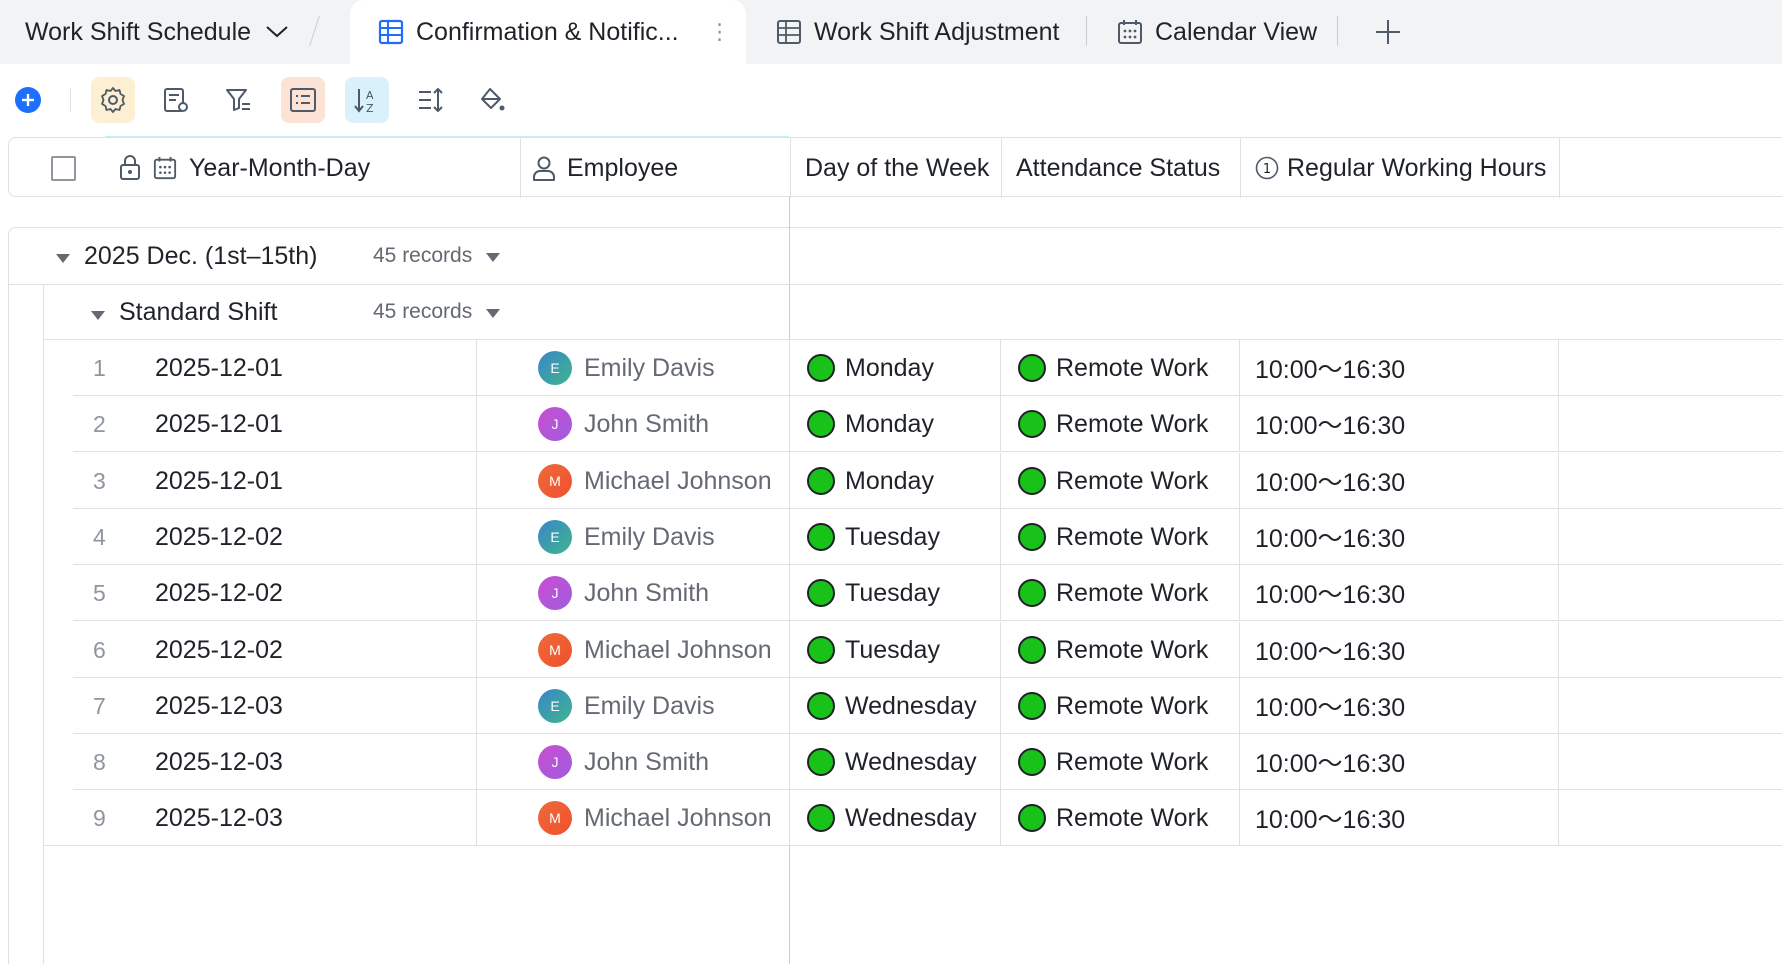 The height and width of the screenshot is (964, 1782). Describe the element at coordinates (720, 32) in the screenshot. I see `more-vertical-icon: ⋮` at that location.